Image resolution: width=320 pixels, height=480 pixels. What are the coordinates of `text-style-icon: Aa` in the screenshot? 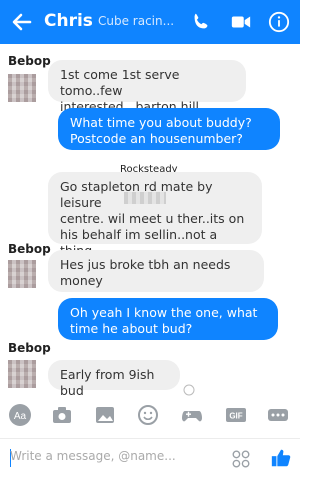 It's located at (20, 415).